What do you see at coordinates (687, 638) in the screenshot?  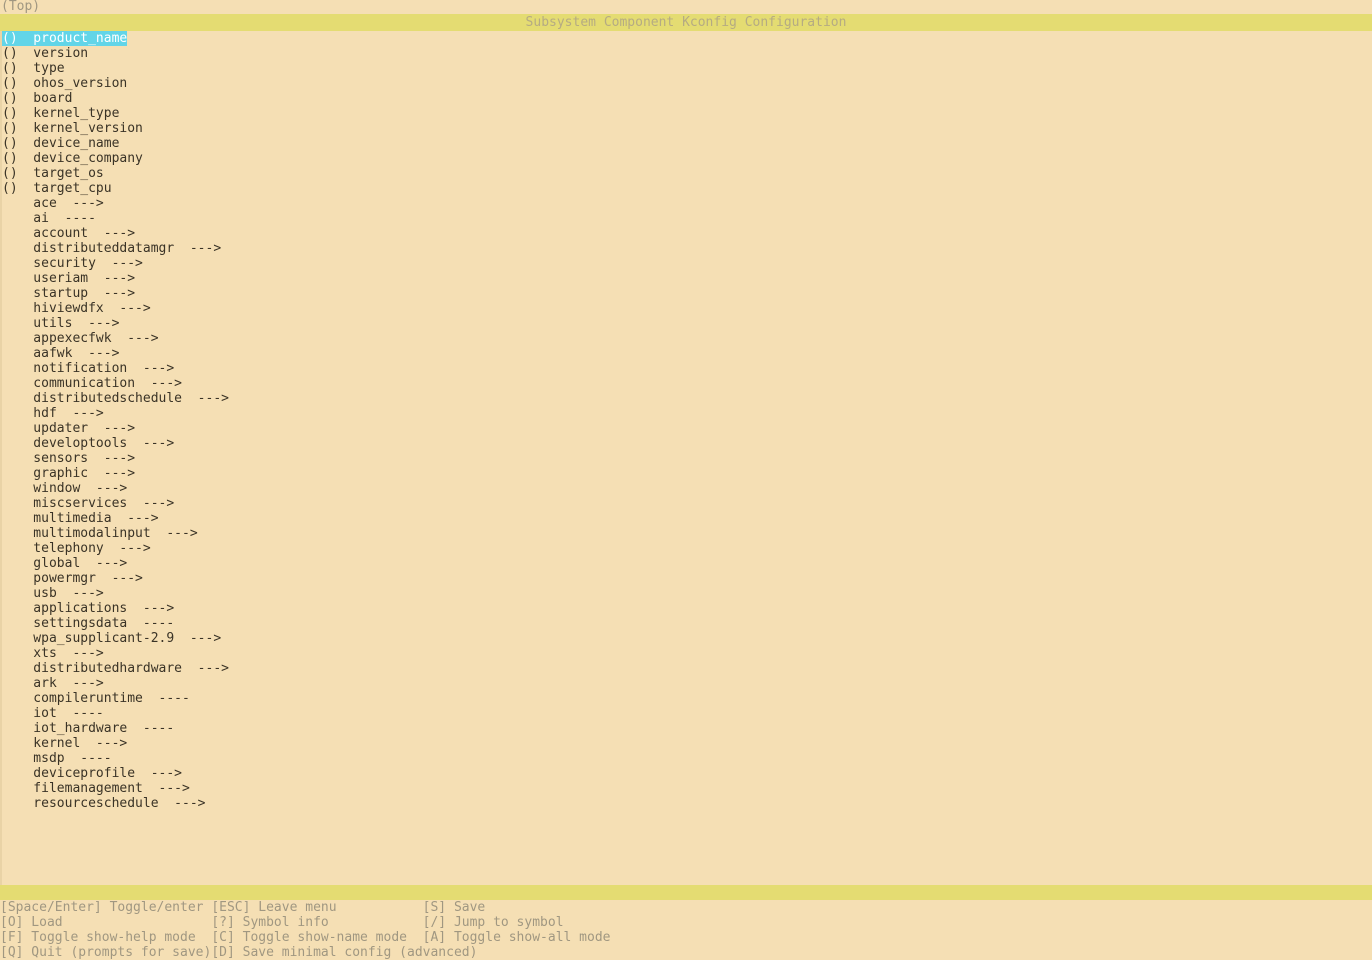 I see `menu-item-wpa-supplicant-2-9: wpa_supplicant-2.9 --->` at bounding box center [687, 638].